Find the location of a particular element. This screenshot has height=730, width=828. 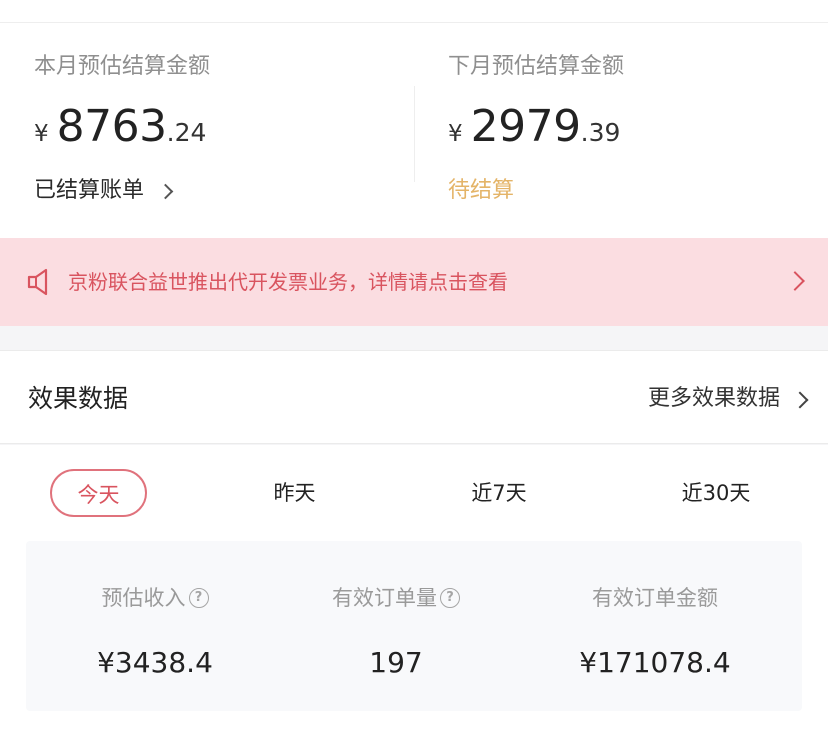

tab-yesterday: 昨天 is located at coordinates (294, 493).